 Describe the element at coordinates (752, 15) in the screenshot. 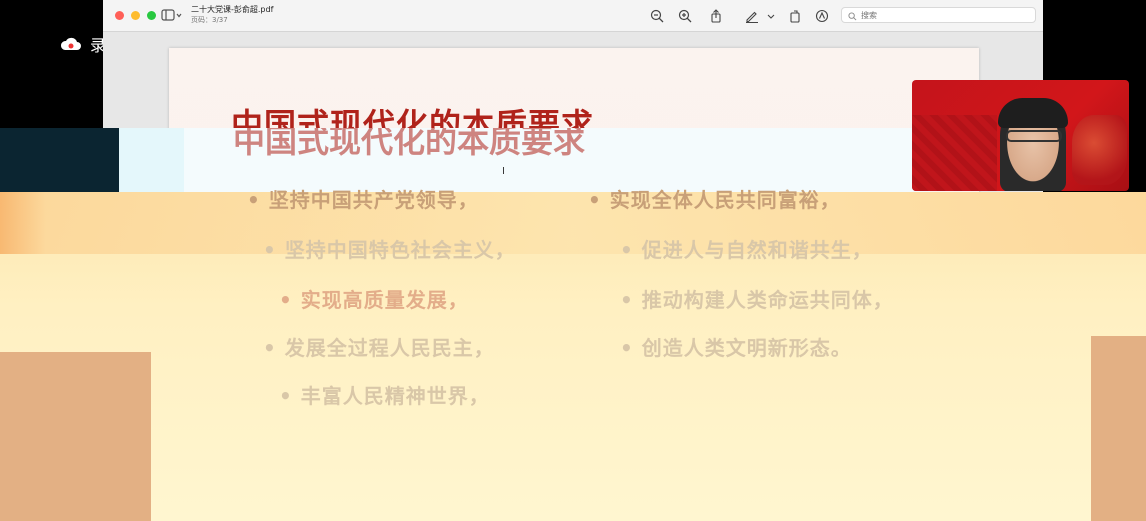

I see `markup-pen-icon` at that location.